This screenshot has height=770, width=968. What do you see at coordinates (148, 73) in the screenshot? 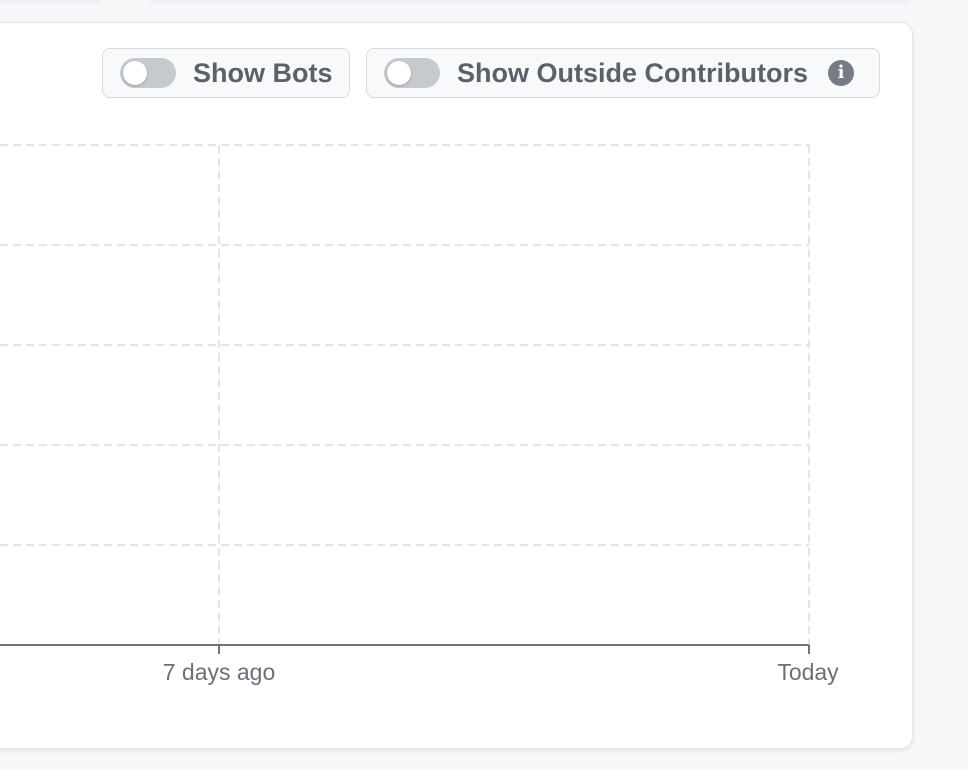
I see `show-bots-switch` at bounding box center [148, 73].